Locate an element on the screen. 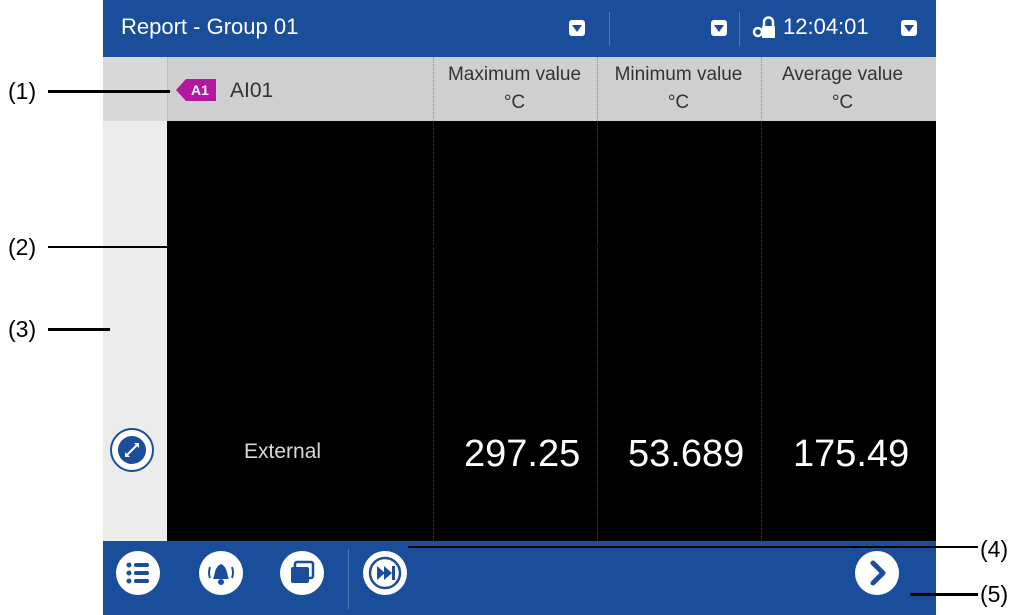 The image size is (1033, 615). callout-label-4: (4) is located at coordinates (994, 549).